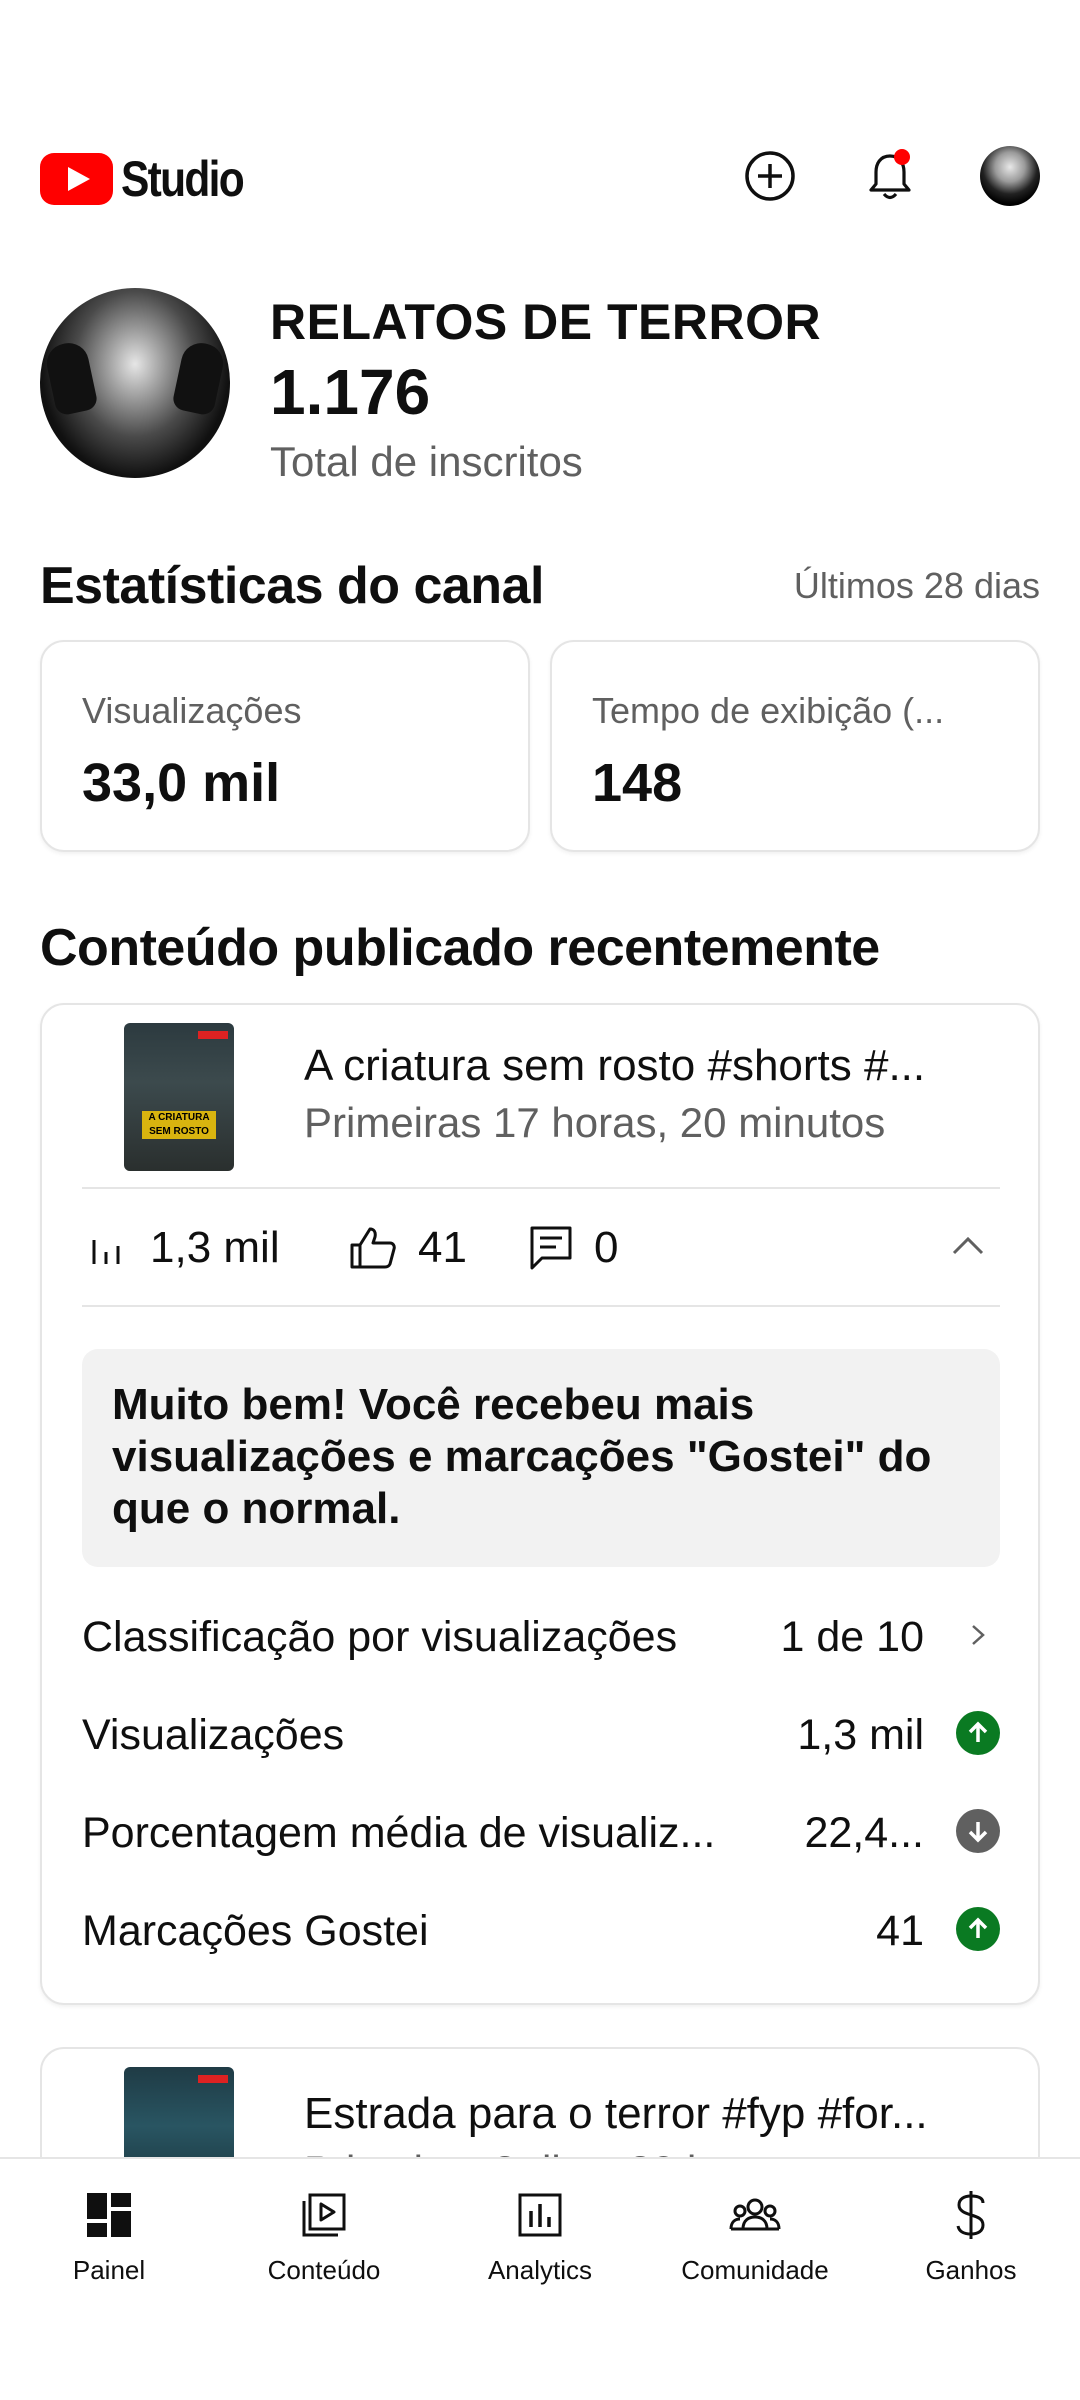 Image resolution: width=1080 pixels, height=2400 pixels. Describe the element at coordinates (183, 179) in the screenshot. I see `logo-text: Studio` at that location.